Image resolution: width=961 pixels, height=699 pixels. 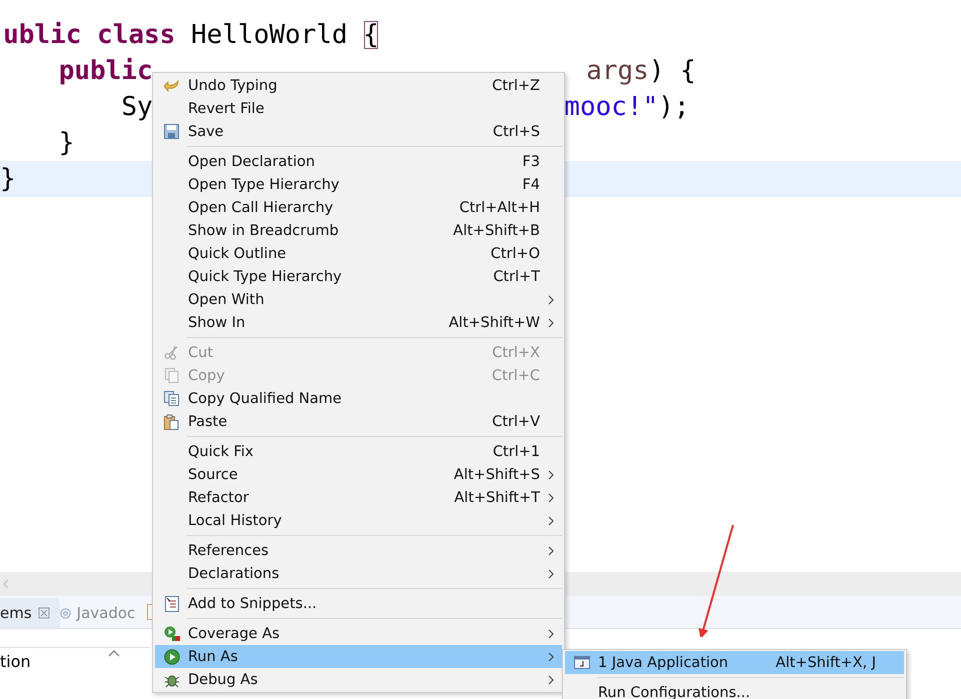 I want to click on code-text: );, so click(x=674, y=107).